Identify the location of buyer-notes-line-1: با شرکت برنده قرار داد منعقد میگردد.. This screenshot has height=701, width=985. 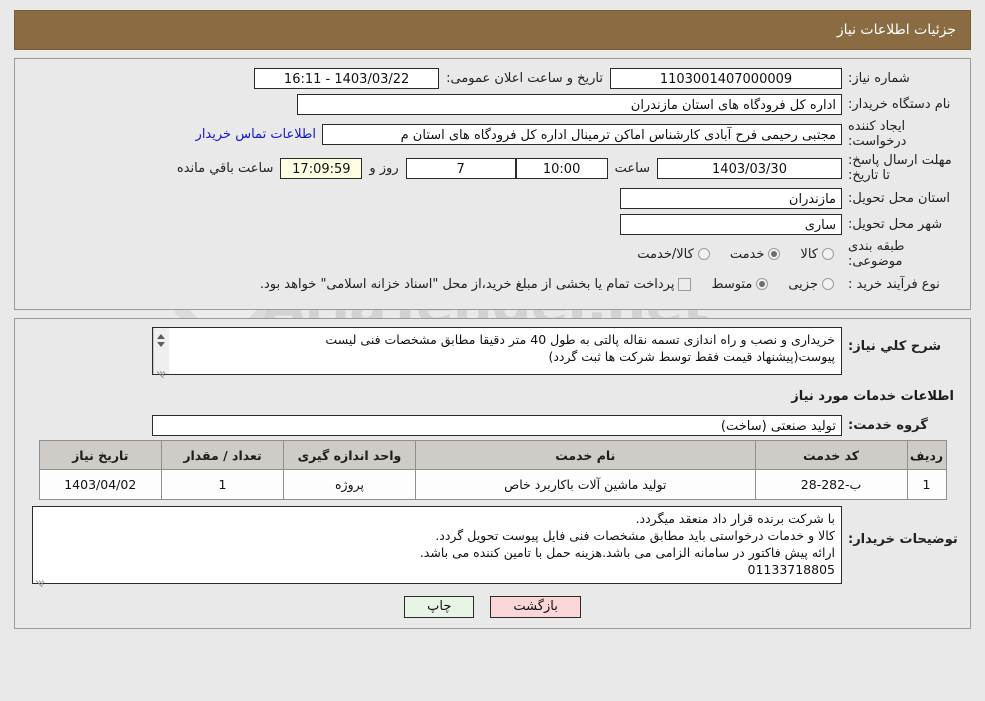
(735, 518).